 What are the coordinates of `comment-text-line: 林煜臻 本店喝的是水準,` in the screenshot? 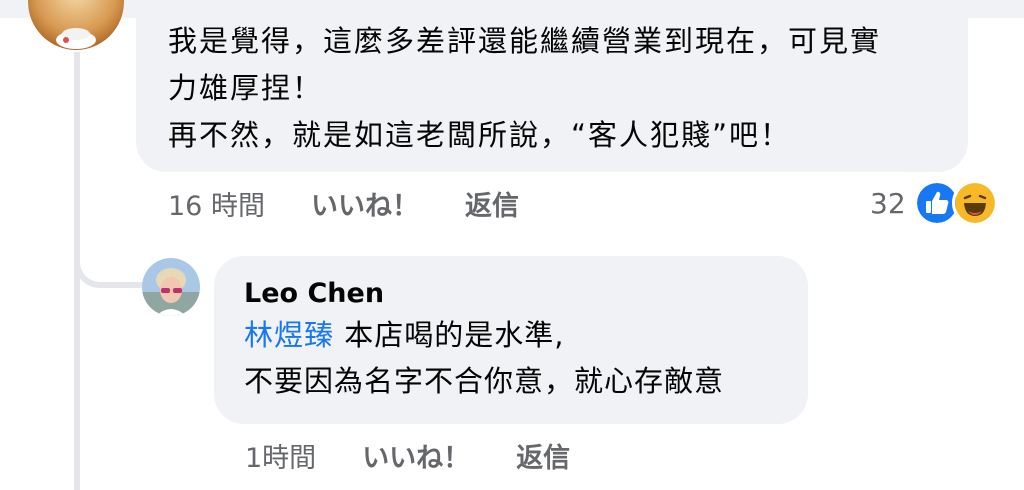 It's located at (511, 335).